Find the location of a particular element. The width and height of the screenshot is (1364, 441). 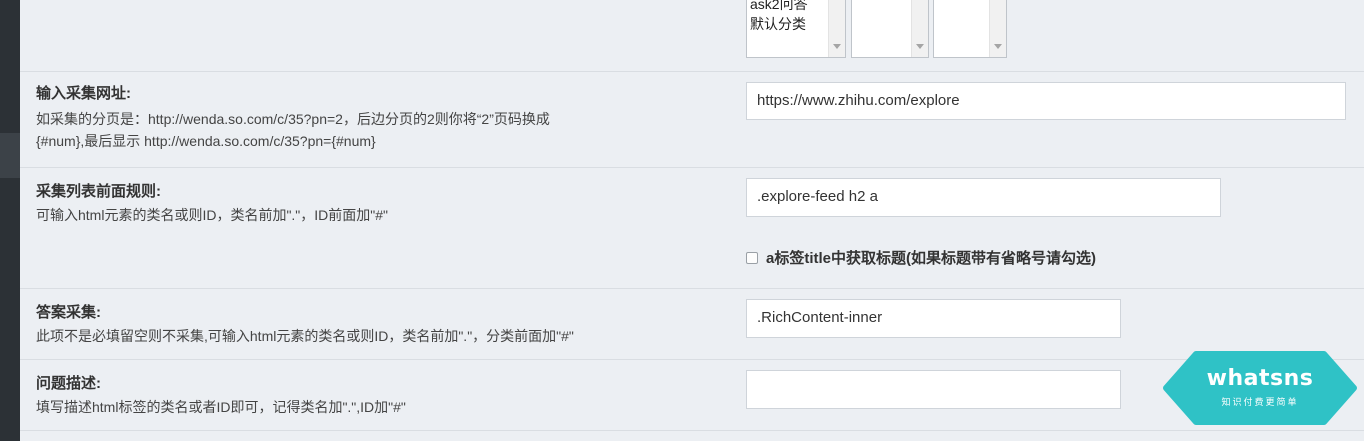

title-from-a-tag-option: a标签title中获取标题(如果标题带有省略号请勾选) is located at coordinates (921, 257).